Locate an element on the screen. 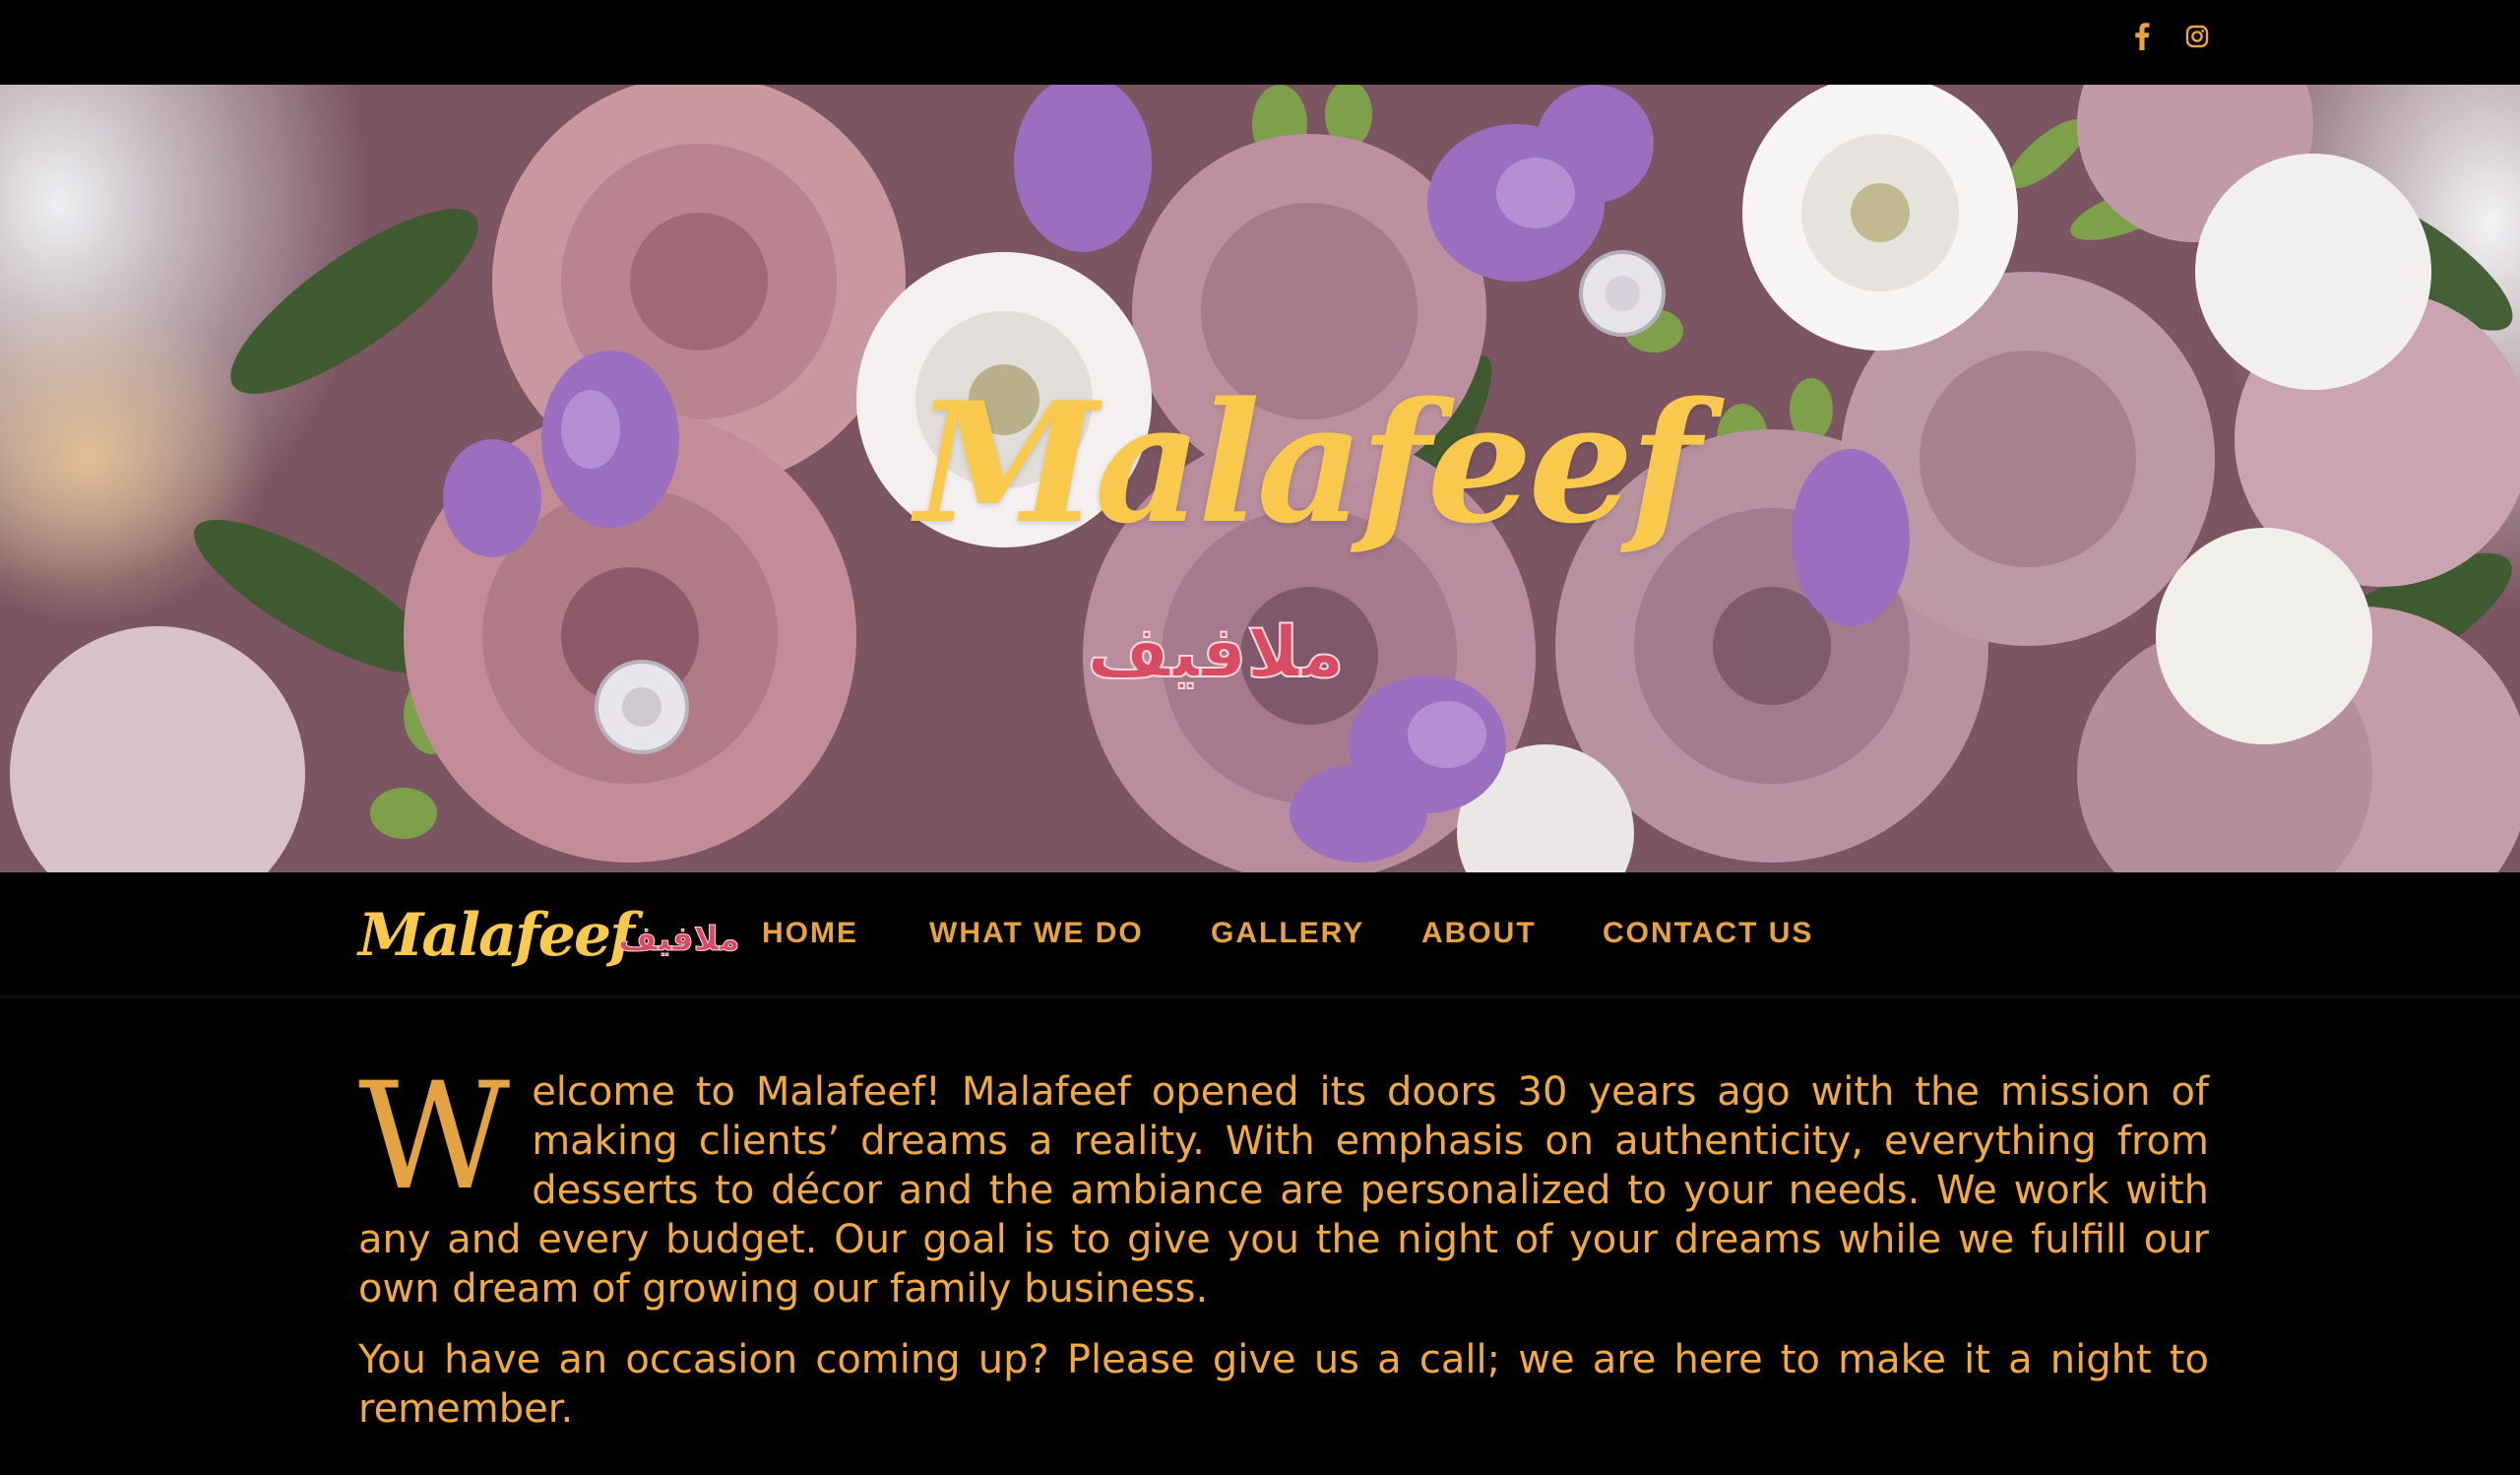 The image size is (2520, 1475). drop-cap: W is located at coordinates (434, 1137).